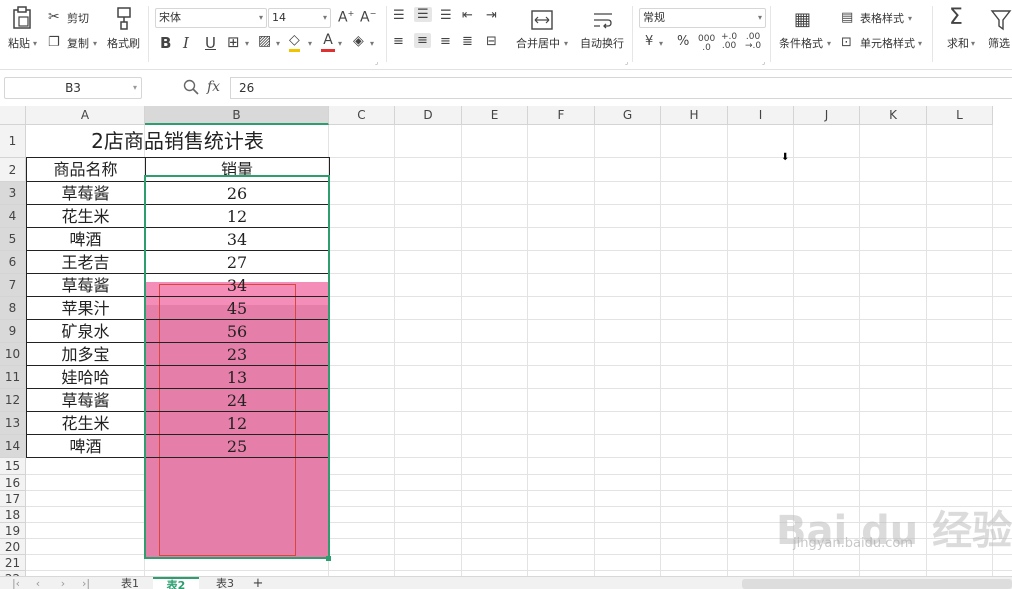 The height and width of the screenshot is (589, 1012). What do you see at coordinates (54, 42) in the screenshot?
I see `copy-icon: ❐` at bounding box center [54, 42].